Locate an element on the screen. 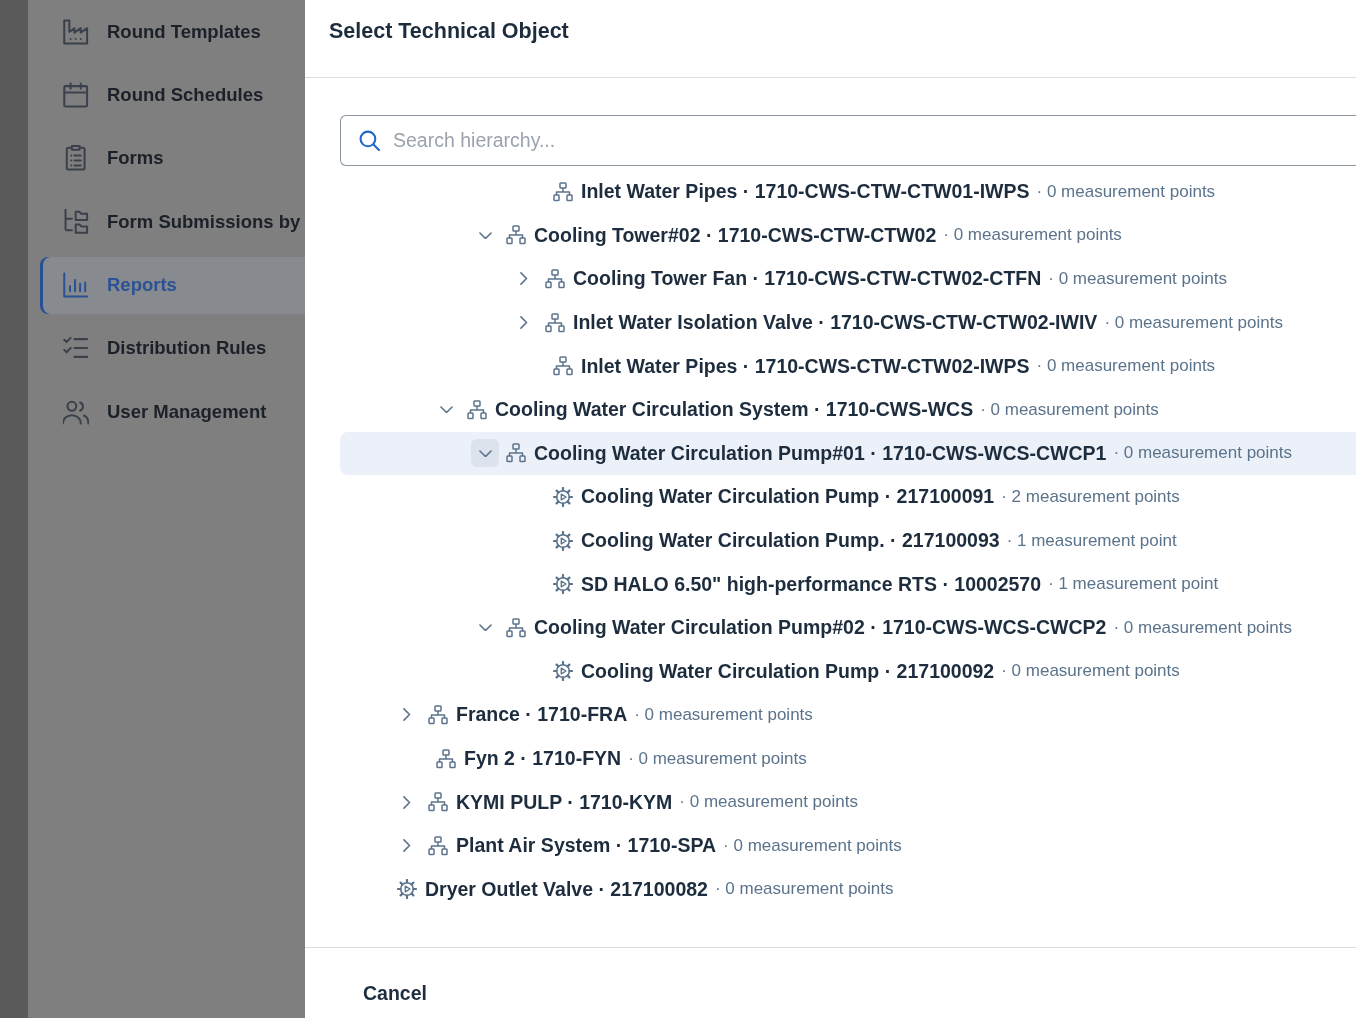 This screenshot has width=1356, height=1018. nav-item: Round Schedules is located at coordinates (172, 95).